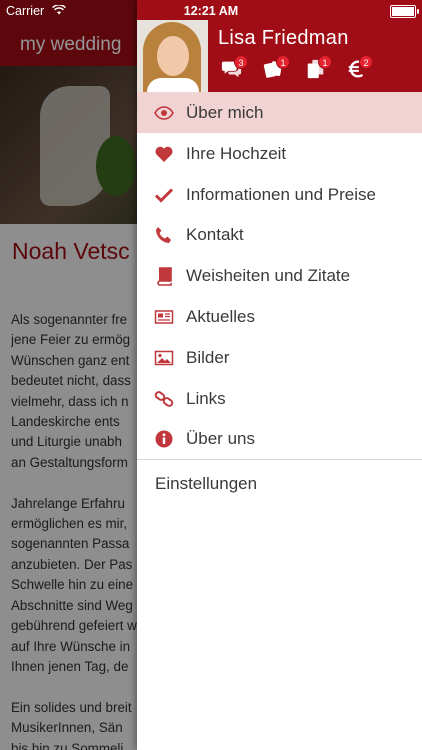 The height and width of the screenshot is (750, 422). Describe the element at coordinates (279, 357) in the screenshot. I see `menu-item-bilder: Bilder` at that location.